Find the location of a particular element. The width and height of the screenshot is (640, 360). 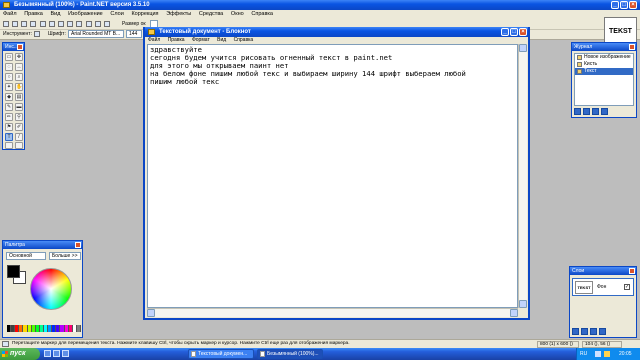

menu-utilities: Средства is located at coordinates (211, 14).